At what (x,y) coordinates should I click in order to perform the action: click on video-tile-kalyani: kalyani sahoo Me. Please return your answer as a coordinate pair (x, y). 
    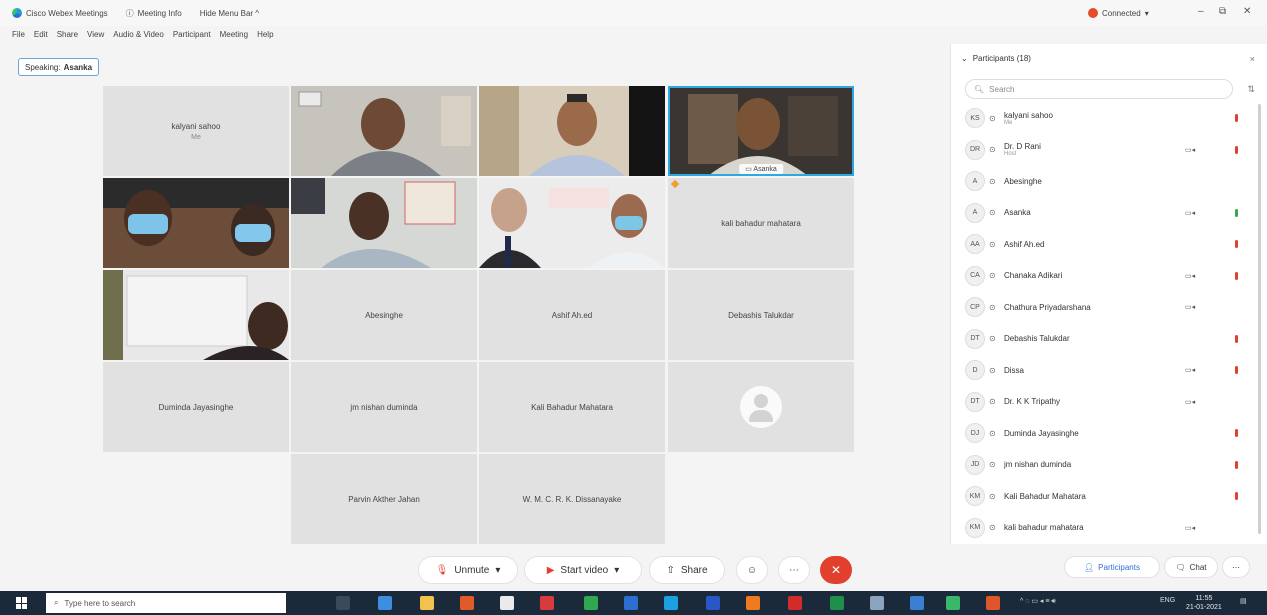
    Looking at the image, I should click on (196, 131).